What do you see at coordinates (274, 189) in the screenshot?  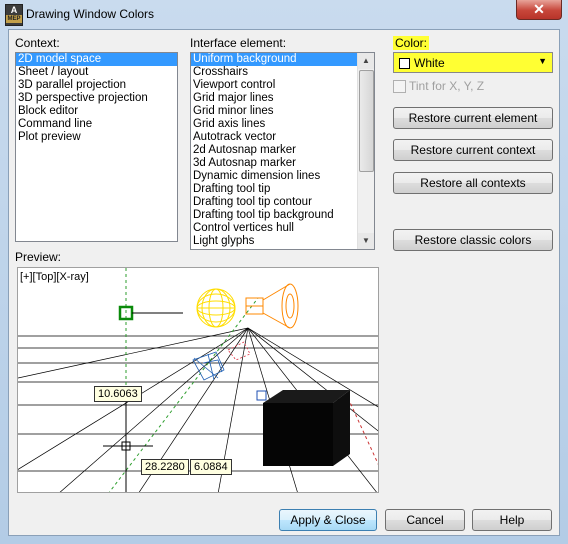 I see `list-item: Drafting tool tip` at bounding box center [274, 189].